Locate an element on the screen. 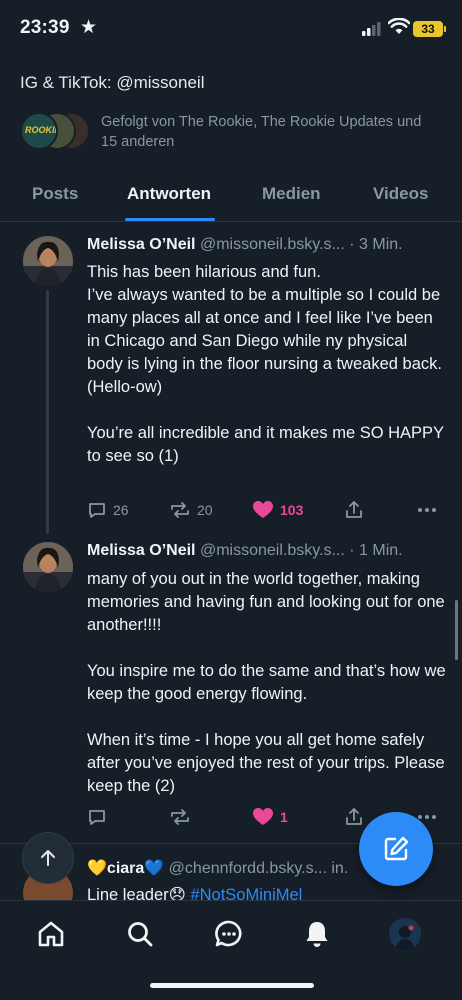 The width and height of the screenshot is (462, 1000). repost-button: 20 is located at coordinates (191, 510).